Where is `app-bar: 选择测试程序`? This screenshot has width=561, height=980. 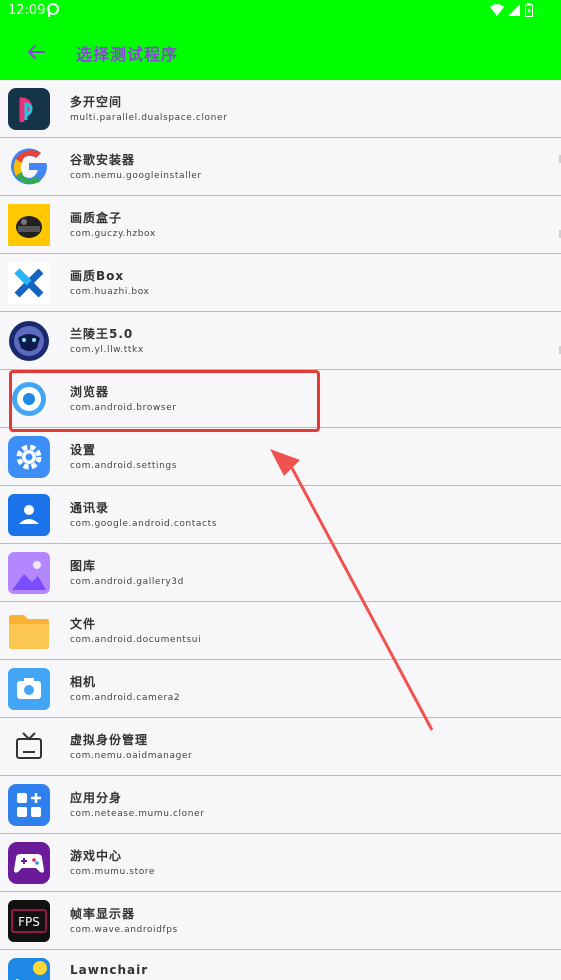 app-bar: 选择测试程序 is located at coordinates (280, 51).